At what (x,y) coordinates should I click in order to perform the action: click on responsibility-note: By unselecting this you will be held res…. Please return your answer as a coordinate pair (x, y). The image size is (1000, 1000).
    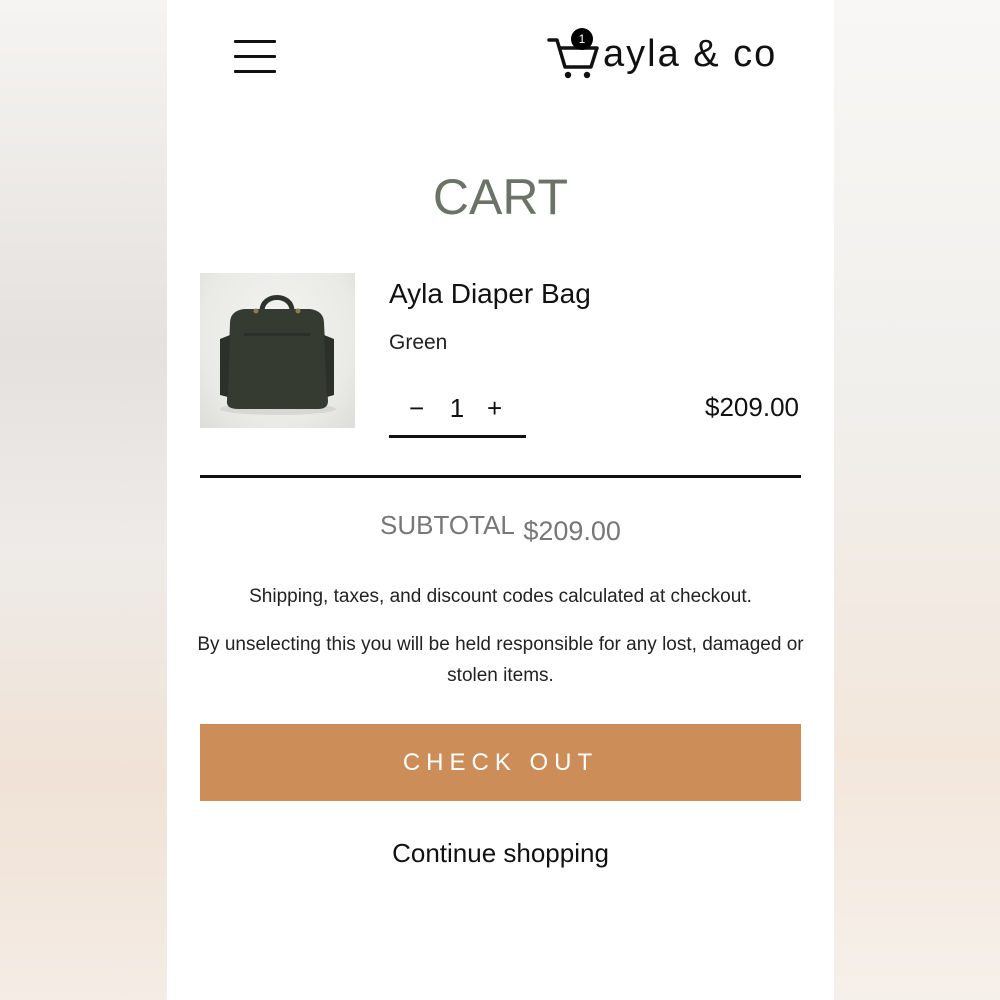
    Looking at the image, I should click on (500, 660).